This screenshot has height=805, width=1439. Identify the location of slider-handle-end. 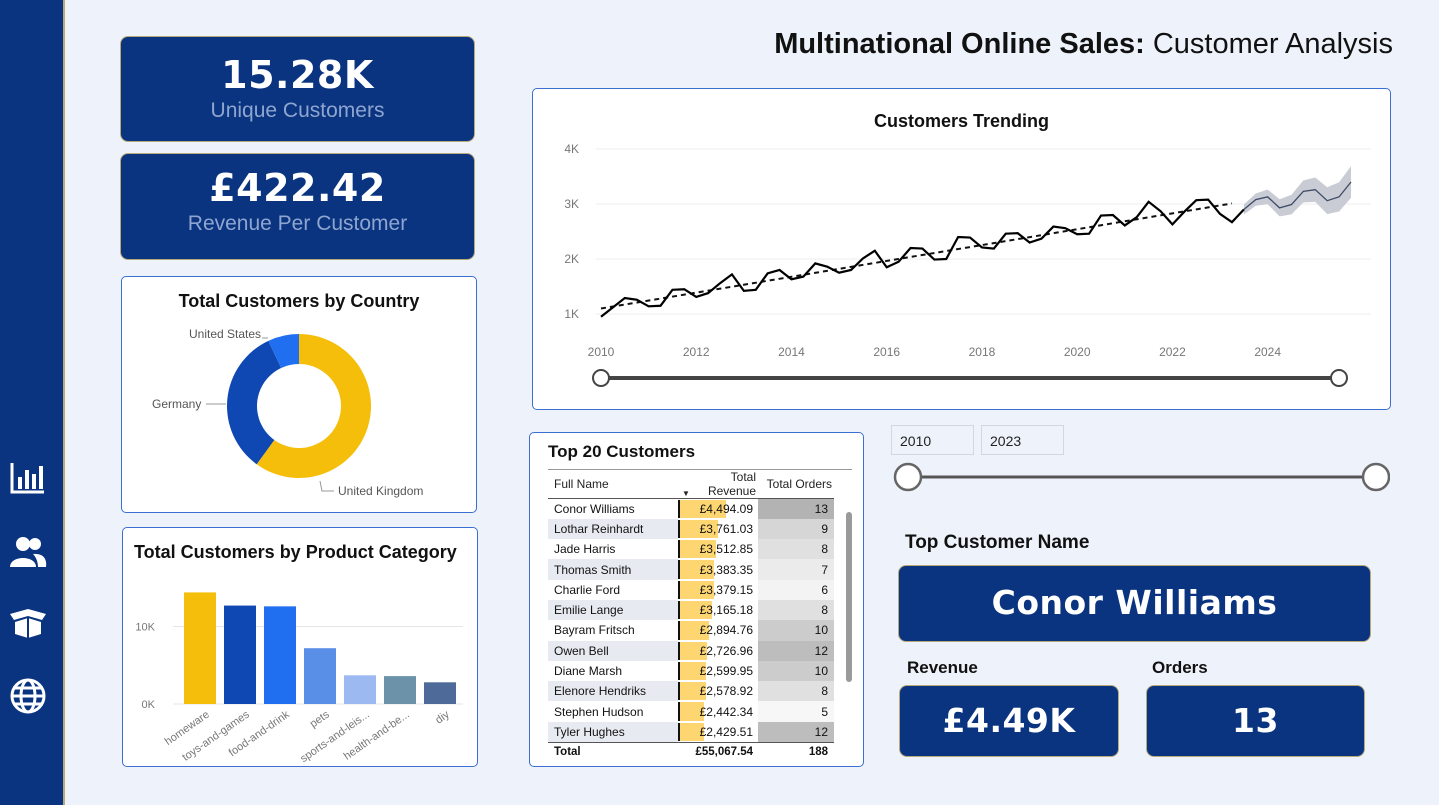
(1375, 477).